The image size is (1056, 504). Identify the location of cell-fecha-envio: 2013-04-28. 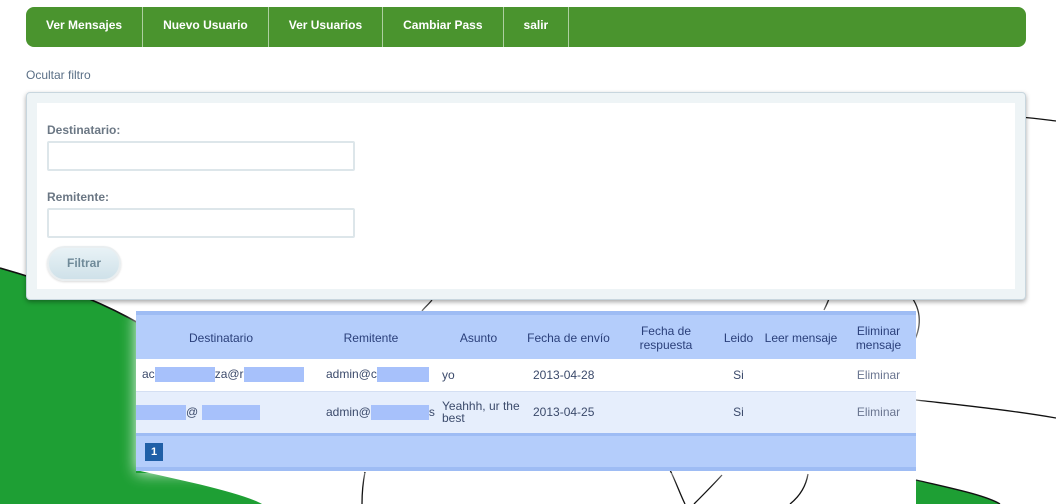
(564, 374).